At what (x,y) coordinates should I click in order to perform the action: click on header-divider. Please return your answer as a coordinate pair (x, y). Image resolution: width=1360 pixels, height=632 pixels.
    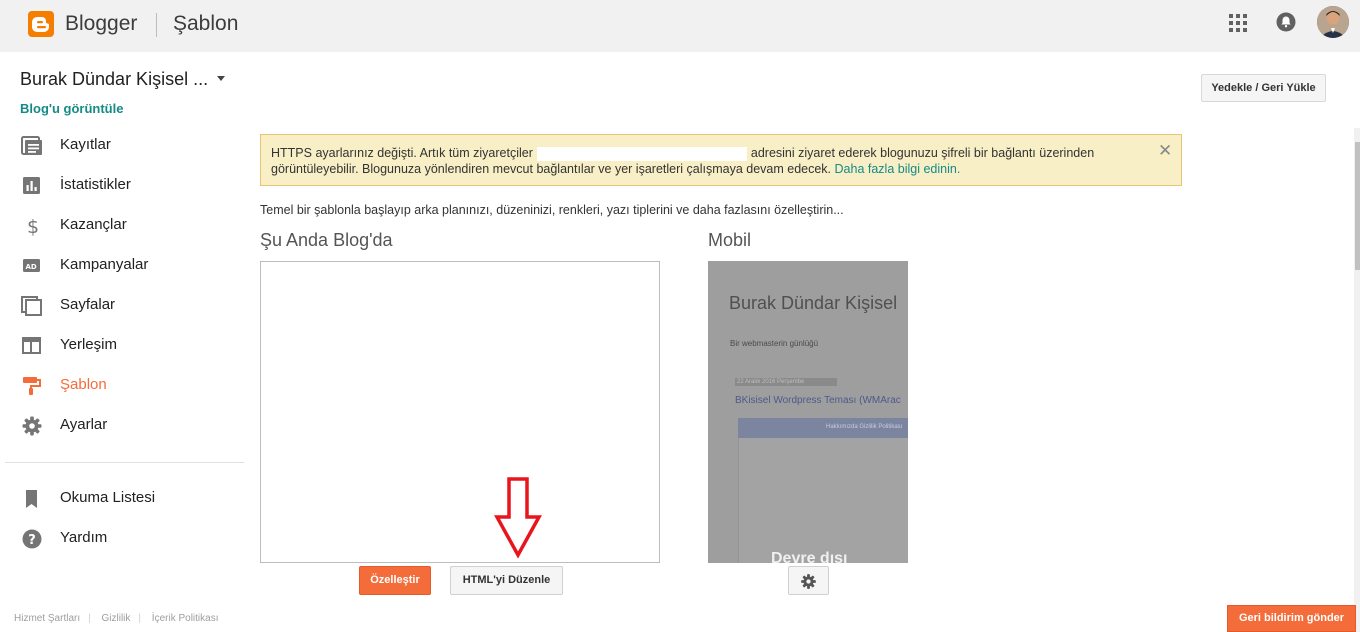
    Looking at the image, I should click on (156, 25).